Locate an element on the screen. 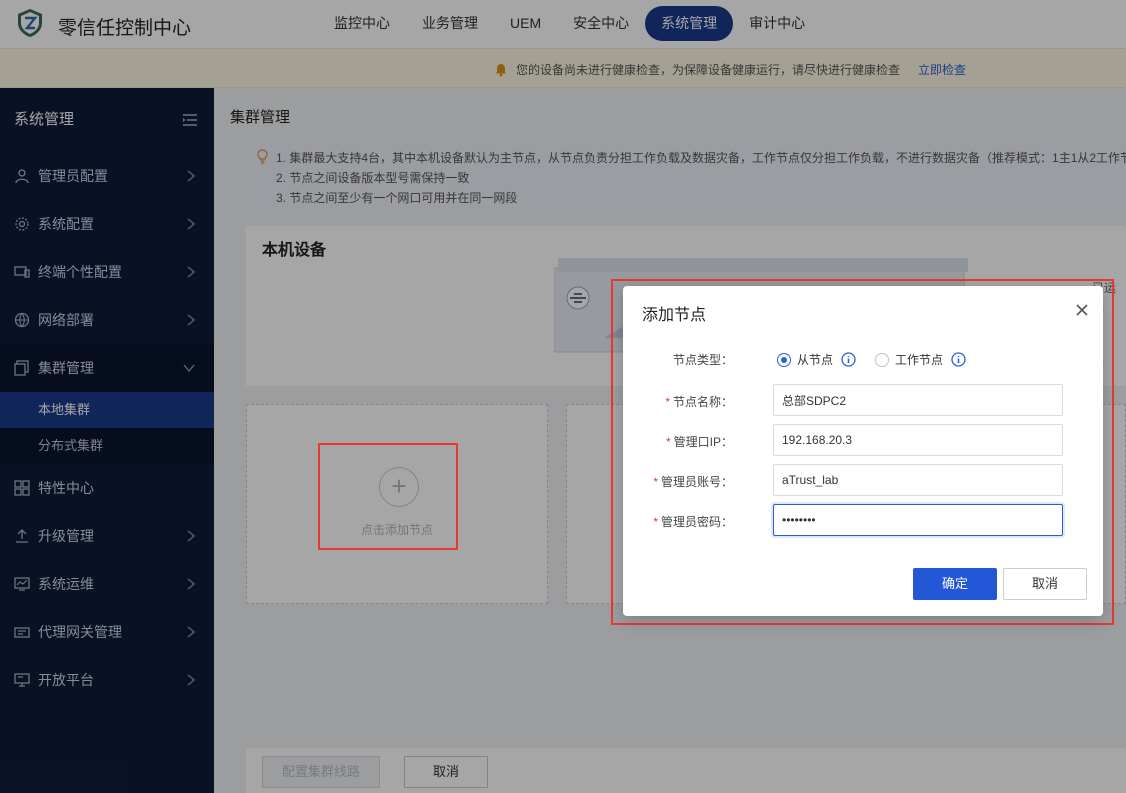 The width and height of the screenshot is (1126, 793). confirm-button: 确定 is located at coordinates (955, 584).